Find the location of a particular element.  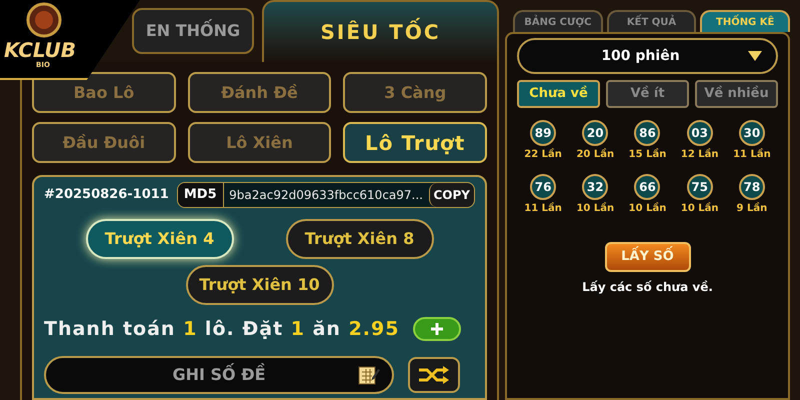

bet-type-button: Lô Xiên is located at coordinates (260, 142).